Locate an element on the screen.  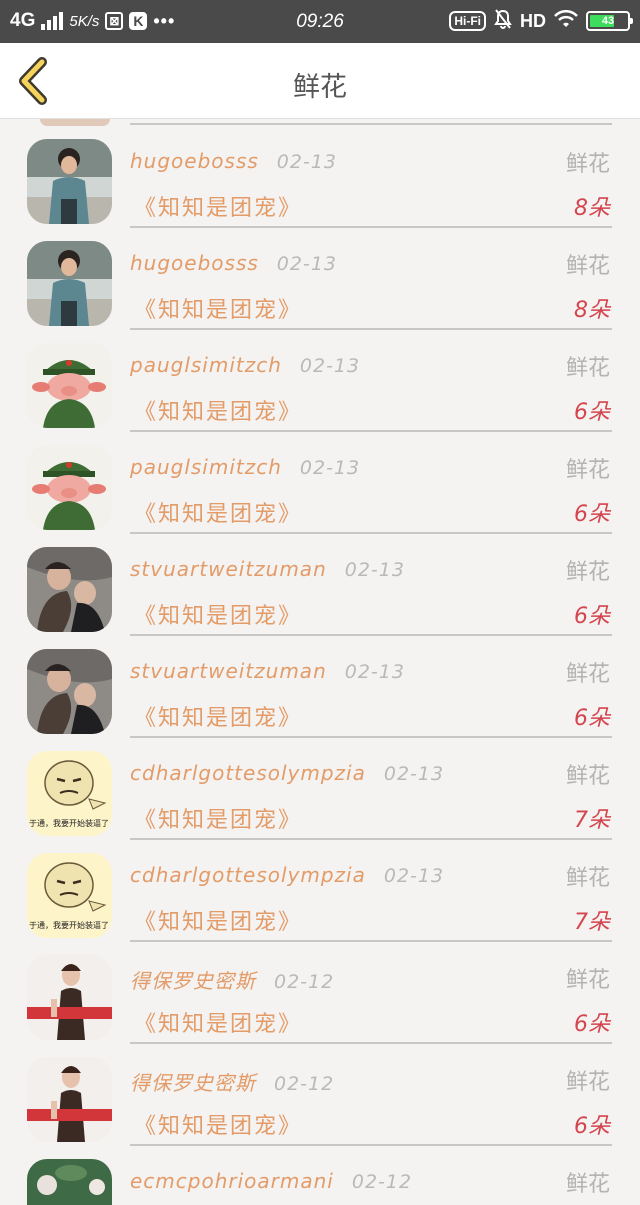
hifi-icon: Hi-Fi is located at coordinates (467, 21).